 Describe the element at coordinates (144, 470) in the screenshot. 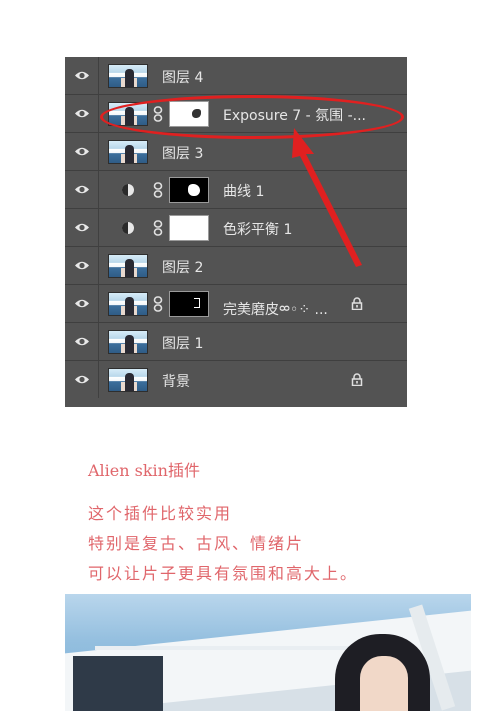

I see `caption-title: Alien skin插件` at that location.